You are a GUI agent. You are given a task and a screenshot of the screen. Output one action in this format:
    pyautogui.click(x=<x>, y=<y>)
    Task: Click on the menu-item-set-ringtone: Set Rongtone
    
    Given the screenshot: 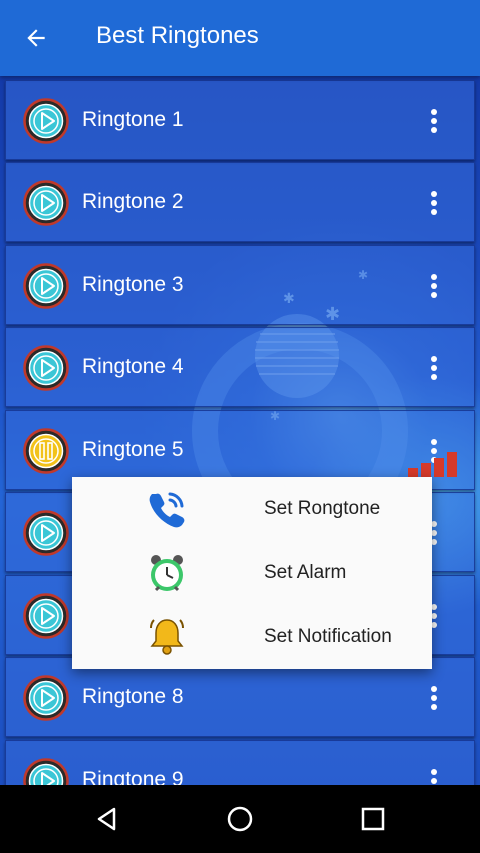 What is the action you would take?
    pyautogui.click(x=252, y=509)
    